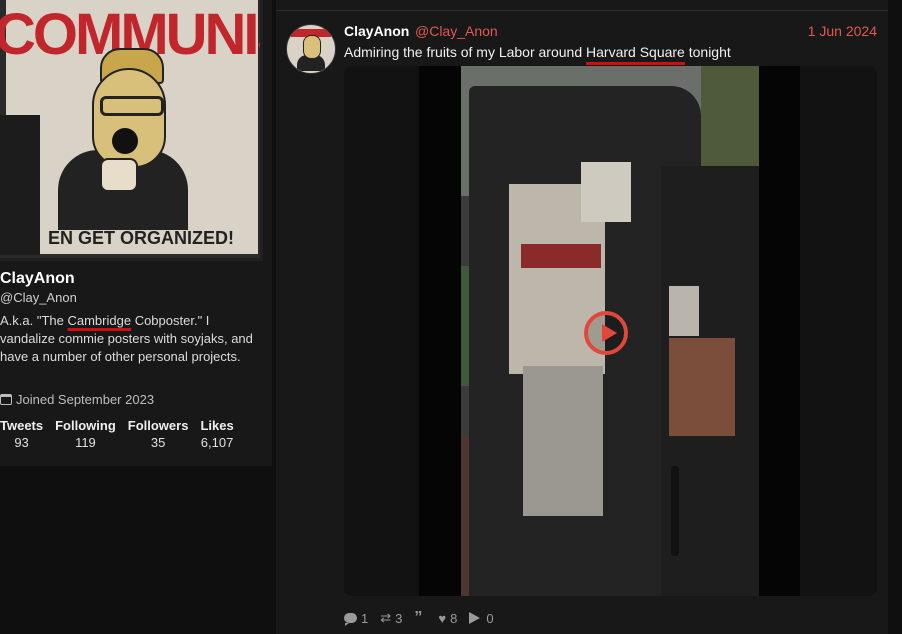  Describe the element at coordinates (20, 185) in the screenshot. I see `banner-shadow` at that location.